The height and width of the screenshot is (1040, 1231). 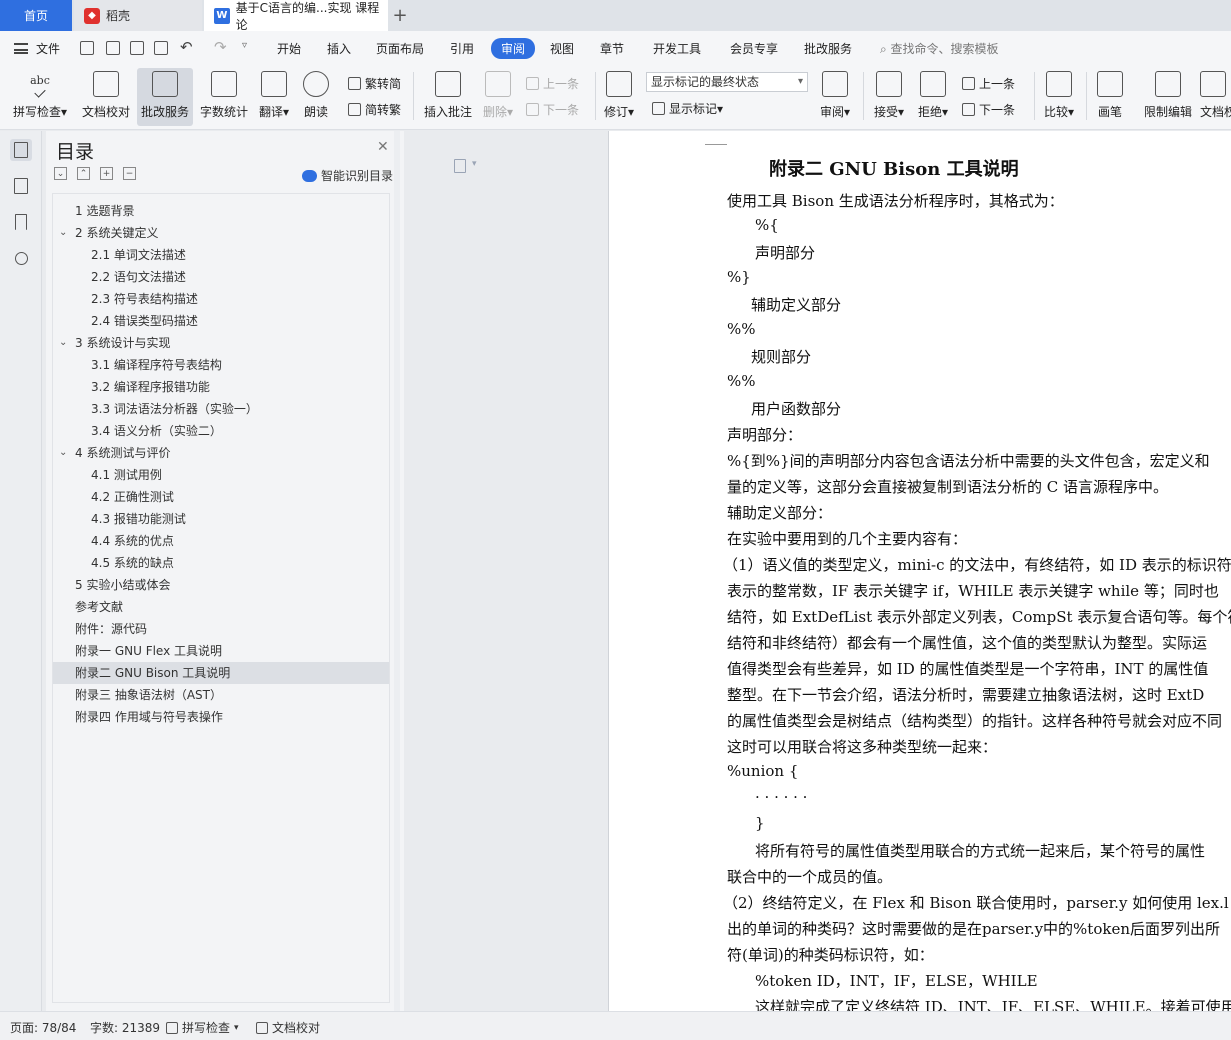 I want to click on menu-chapter: 章节, so click(x=612, y=48).